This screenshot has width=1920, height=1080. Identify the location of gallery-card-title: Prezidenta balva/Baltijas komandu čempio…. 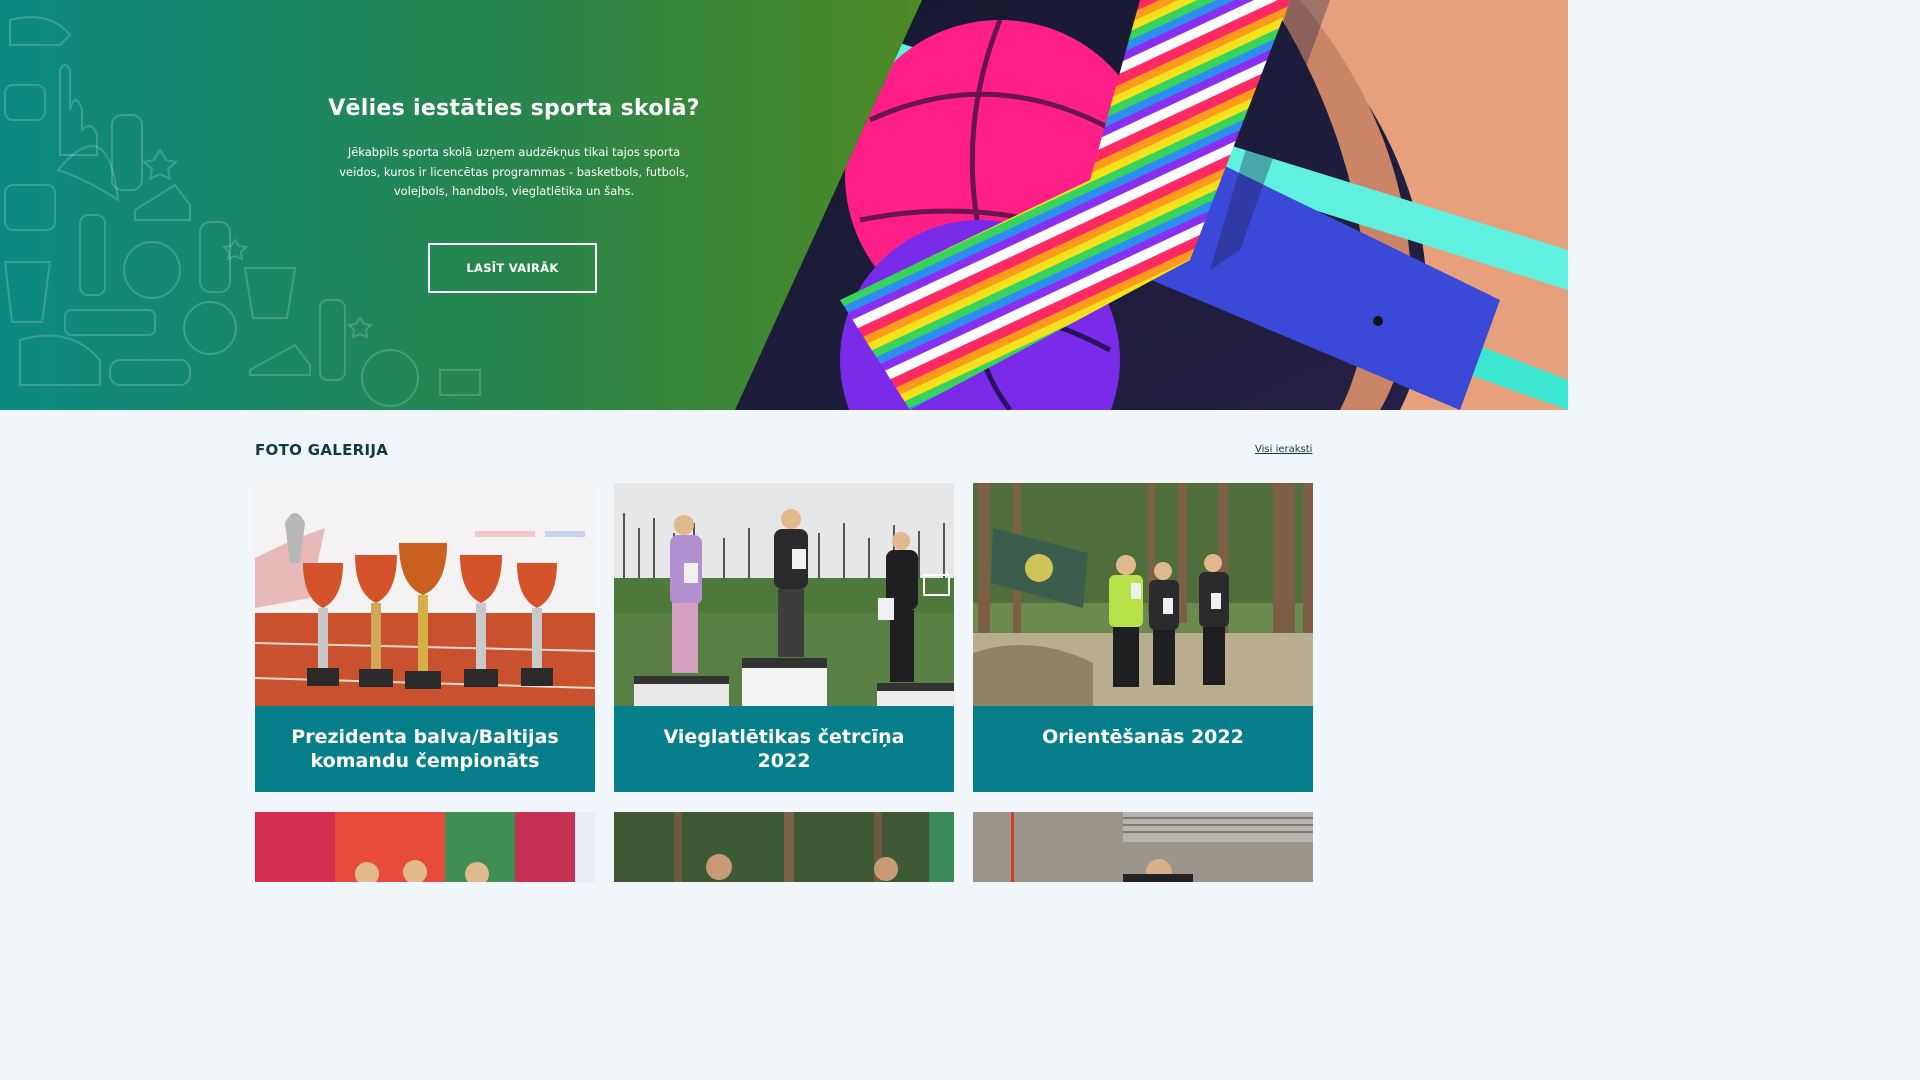
(425, 749).